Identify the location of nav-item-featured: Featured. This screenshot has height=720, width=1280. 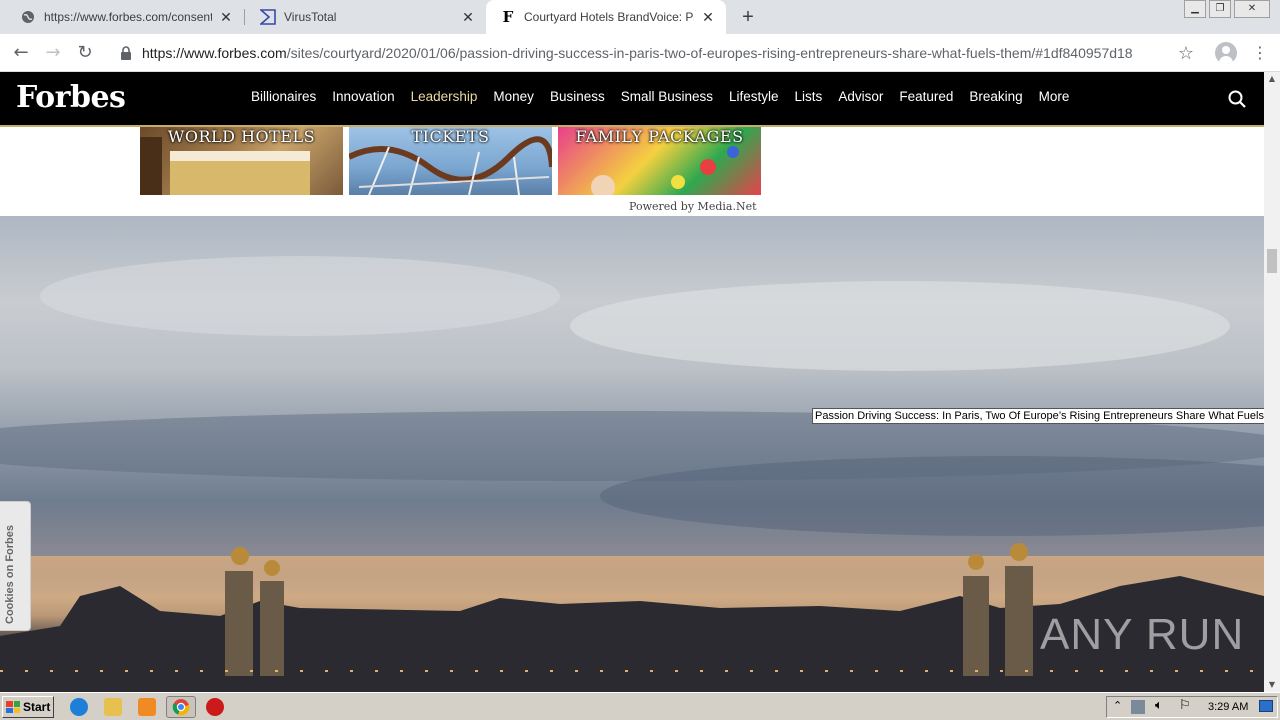
(926, 96).